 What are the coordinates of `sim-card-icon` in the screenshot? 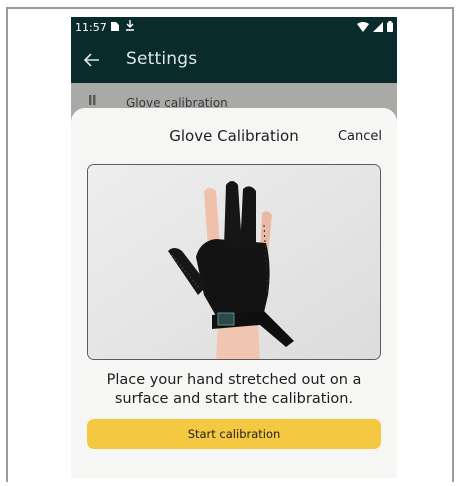 It's located at (115, 26).